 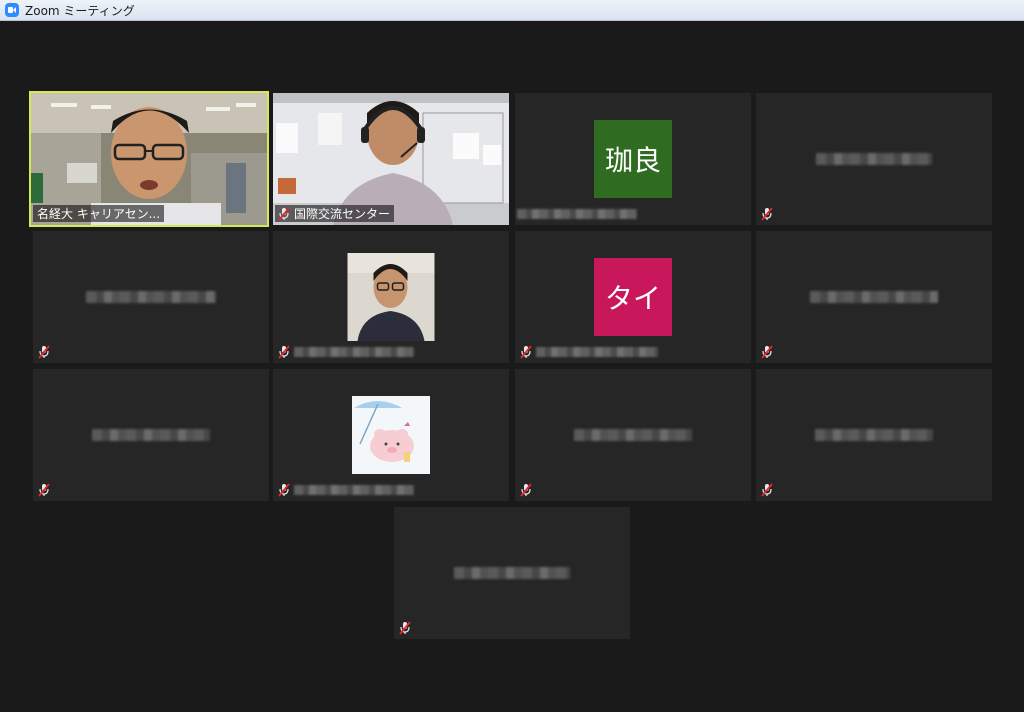 I want to click on participant-profile-illustration, so click(x=391, y=435).